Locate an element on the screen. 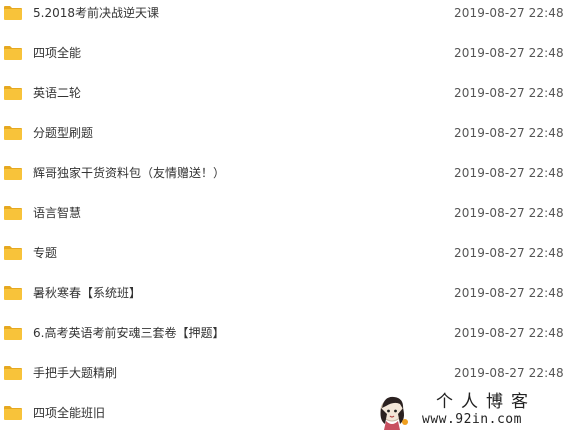 This screenshot has width=571, height=440. folder-row: 暑秋寒春【系统班】 2019-08-27 22:48 is located at coordinates (285, 300).